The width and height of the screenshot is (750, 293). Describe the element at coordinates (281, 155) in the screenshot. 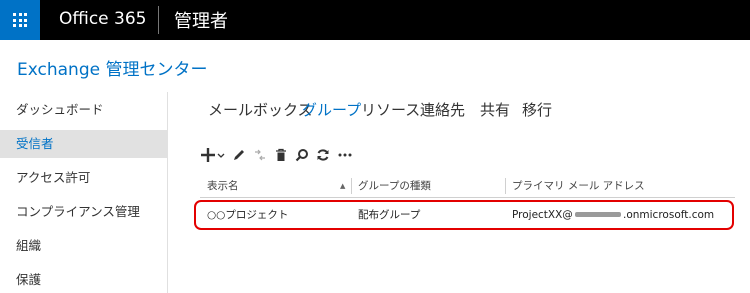

I see `delete-icon` at that location.